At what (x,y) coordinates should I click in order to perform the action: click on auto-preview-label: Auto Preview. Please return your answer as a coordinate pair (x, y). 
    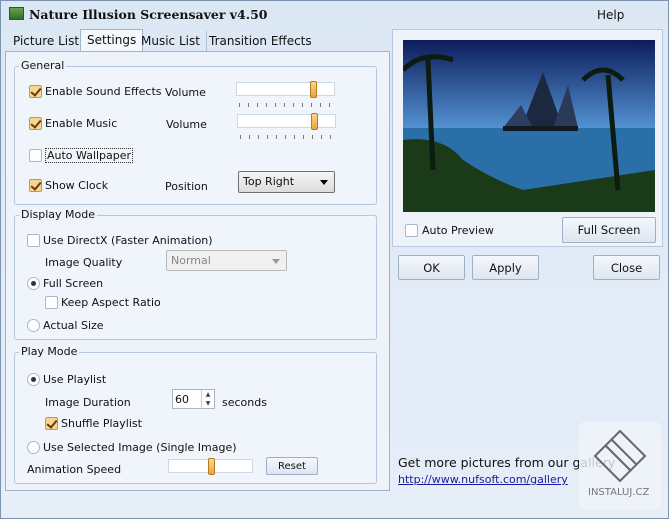
    Looking at the image, I should click on (458, 230).